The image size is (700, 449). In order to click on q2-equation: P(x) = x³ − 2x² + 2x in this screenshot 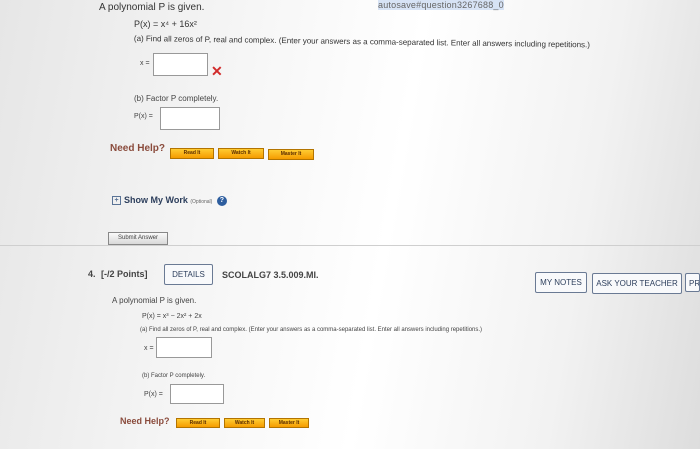, I will do `click(172, 316)`.